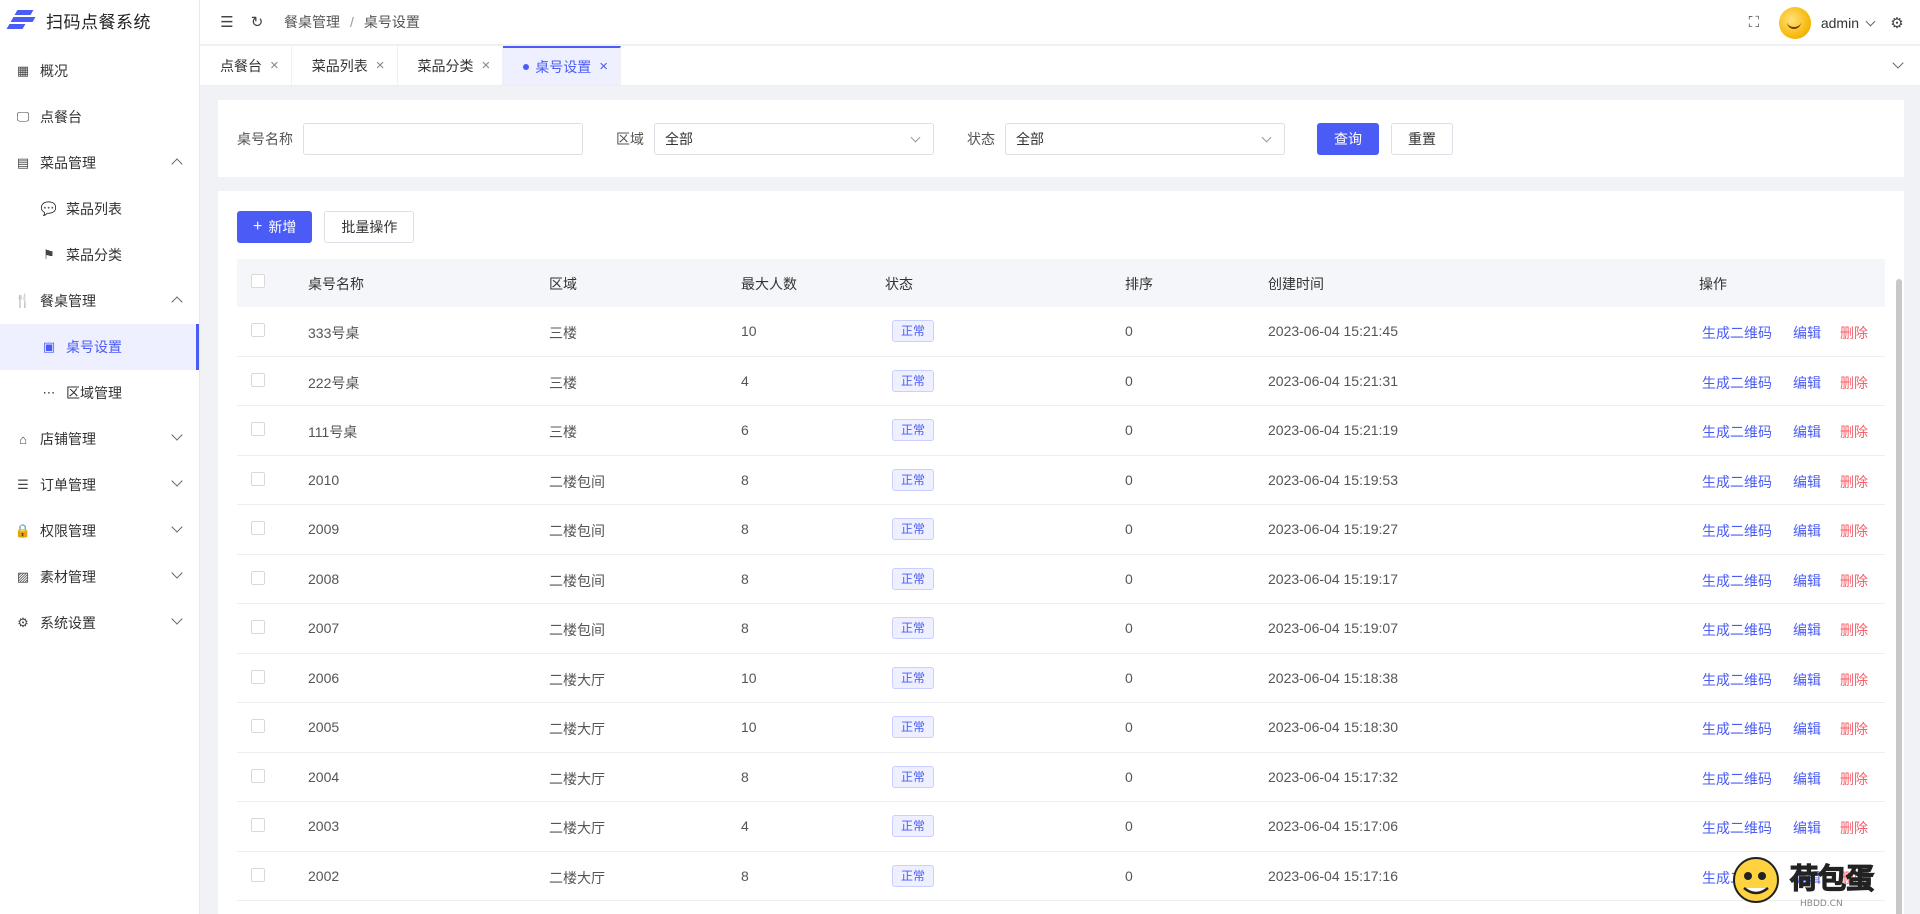 This screenshot has height=914, width=1920. I want to click on tab-dish-category: 菜品分类 ×, so click(451, 65).